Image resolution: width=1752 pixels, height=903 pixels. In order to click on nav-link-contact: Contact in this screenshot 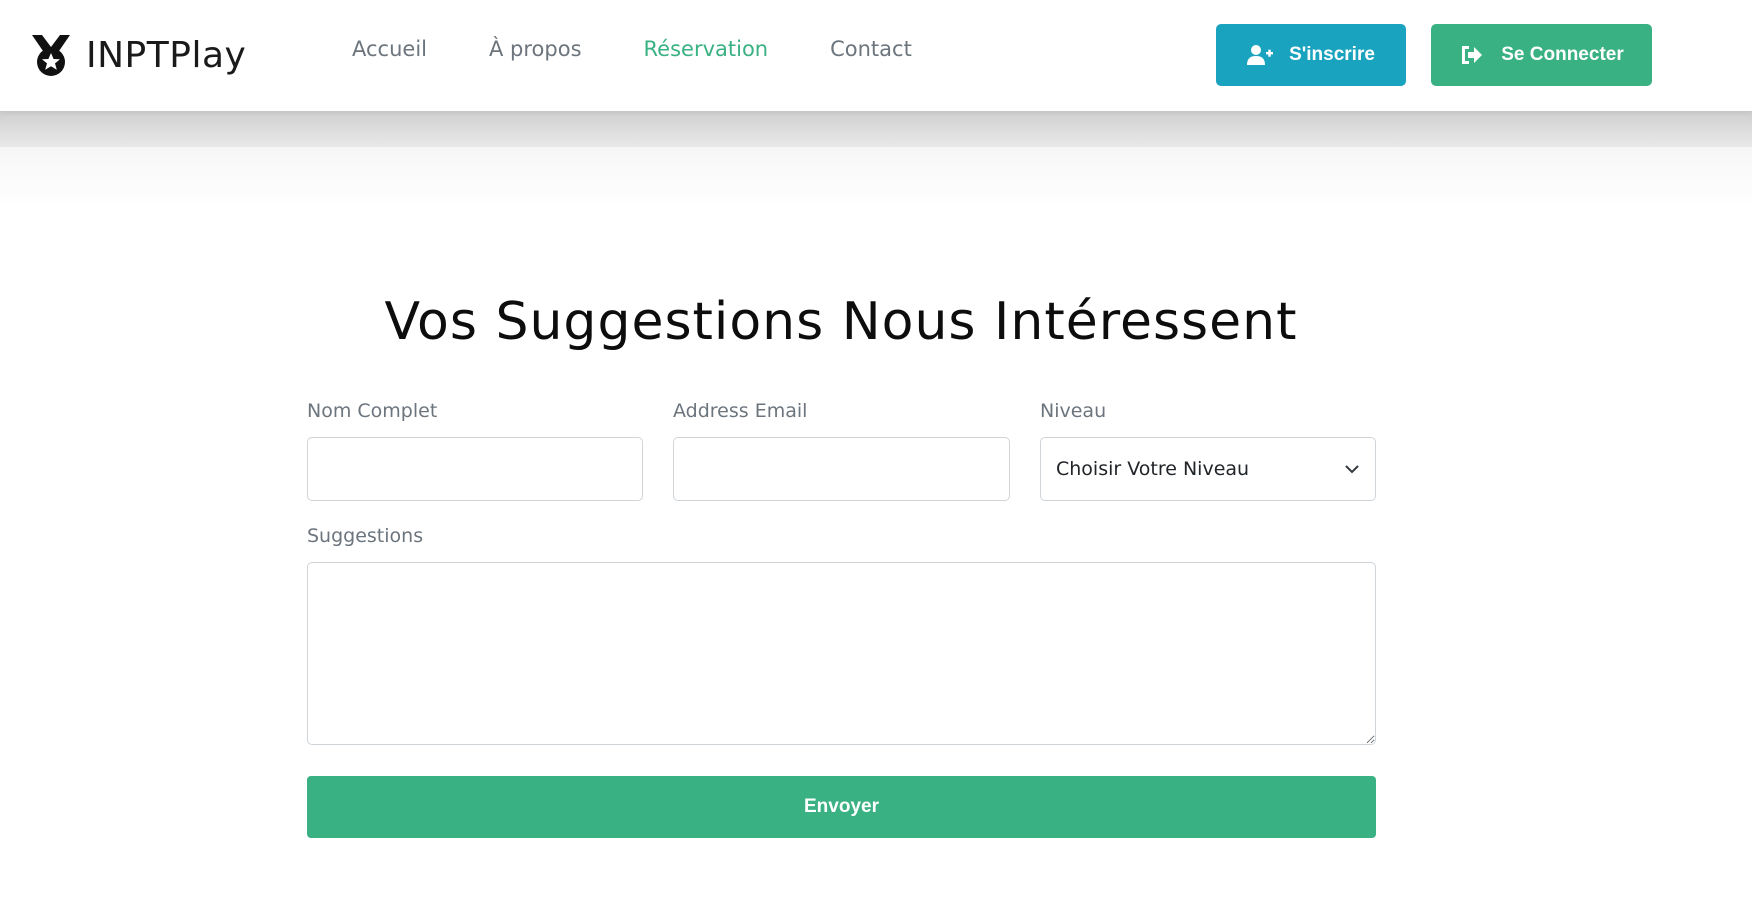, I will do `click(871, 49)`.